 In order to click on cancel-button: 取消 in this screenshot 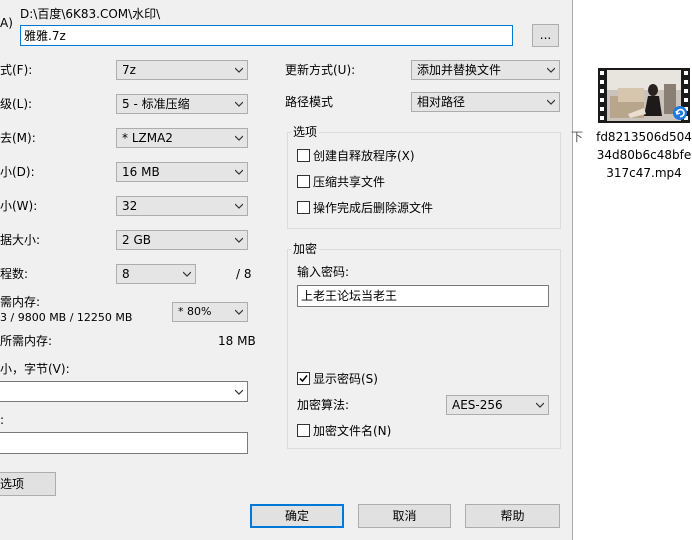, I will do `click(404, 516)`.